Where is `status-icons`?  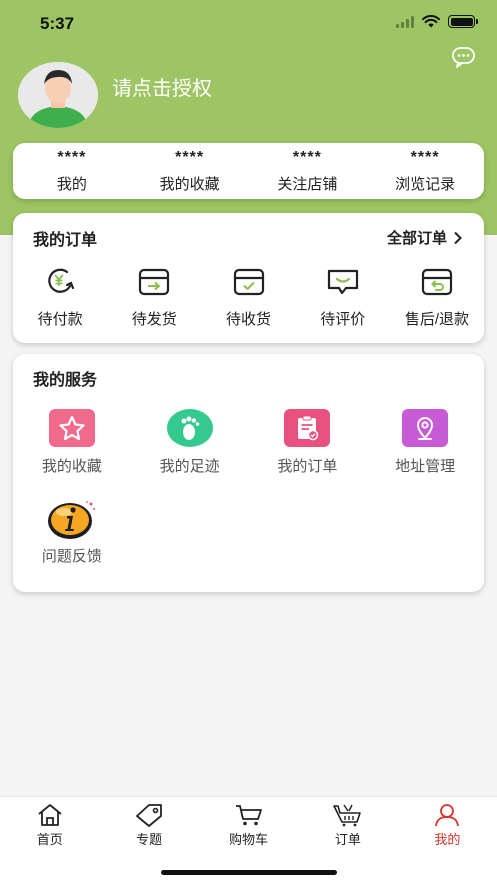 status-icons is located at coordinates (437, 21).